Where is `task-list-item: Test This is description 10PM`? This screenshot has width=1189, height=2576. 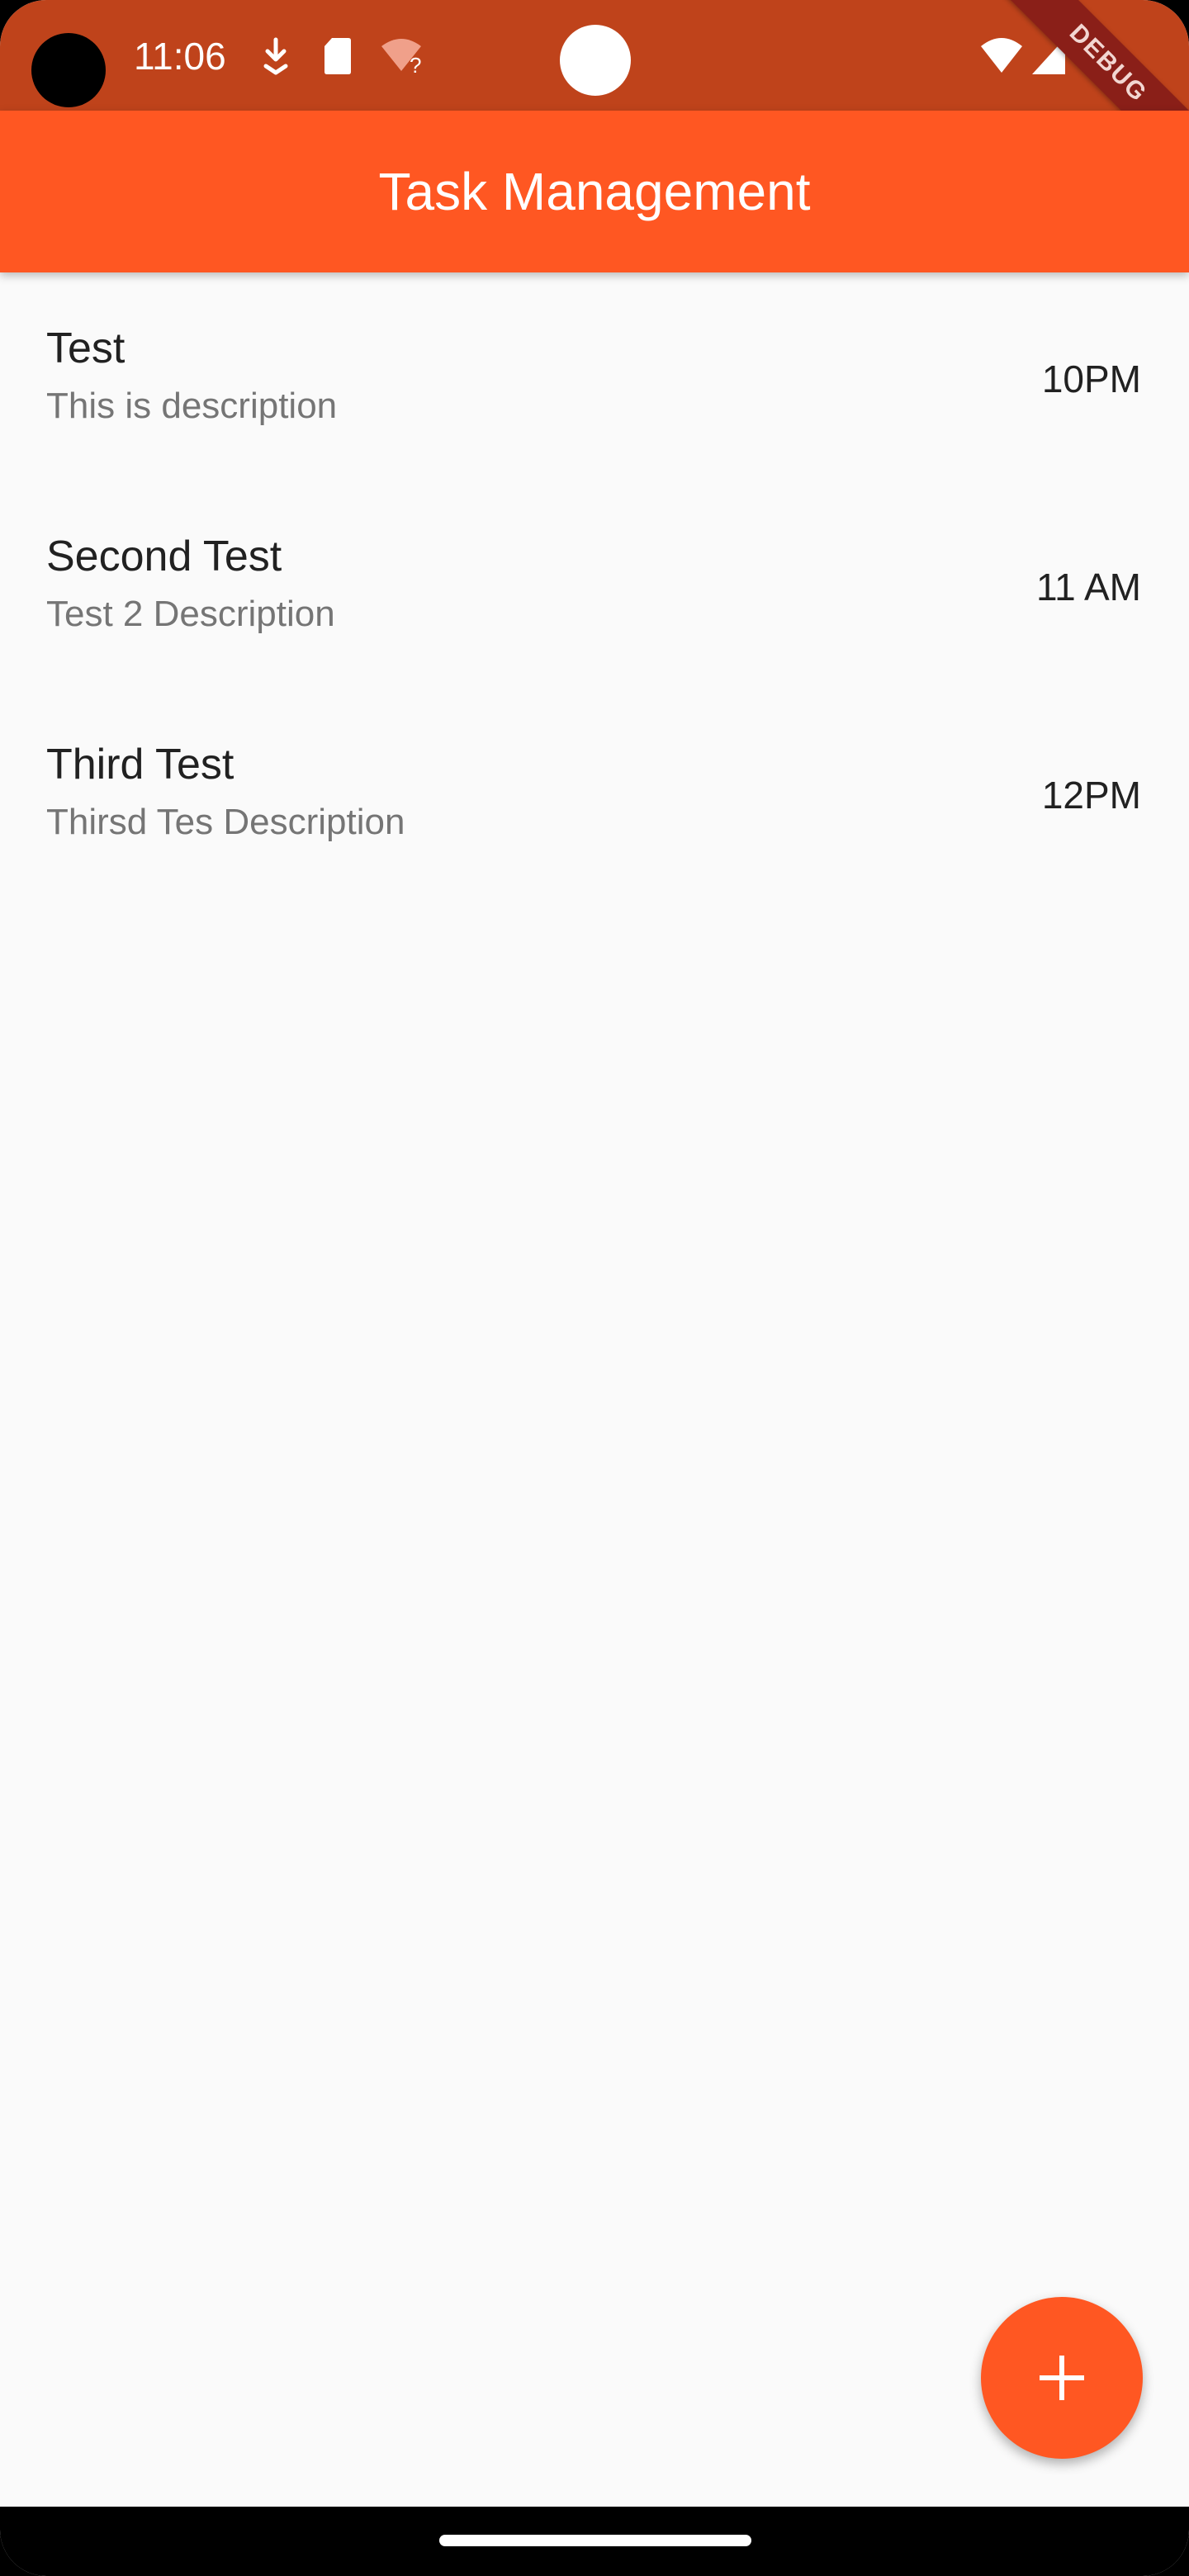
task-list-item: Test This is description 10PM is located at coordinates (594, 376).